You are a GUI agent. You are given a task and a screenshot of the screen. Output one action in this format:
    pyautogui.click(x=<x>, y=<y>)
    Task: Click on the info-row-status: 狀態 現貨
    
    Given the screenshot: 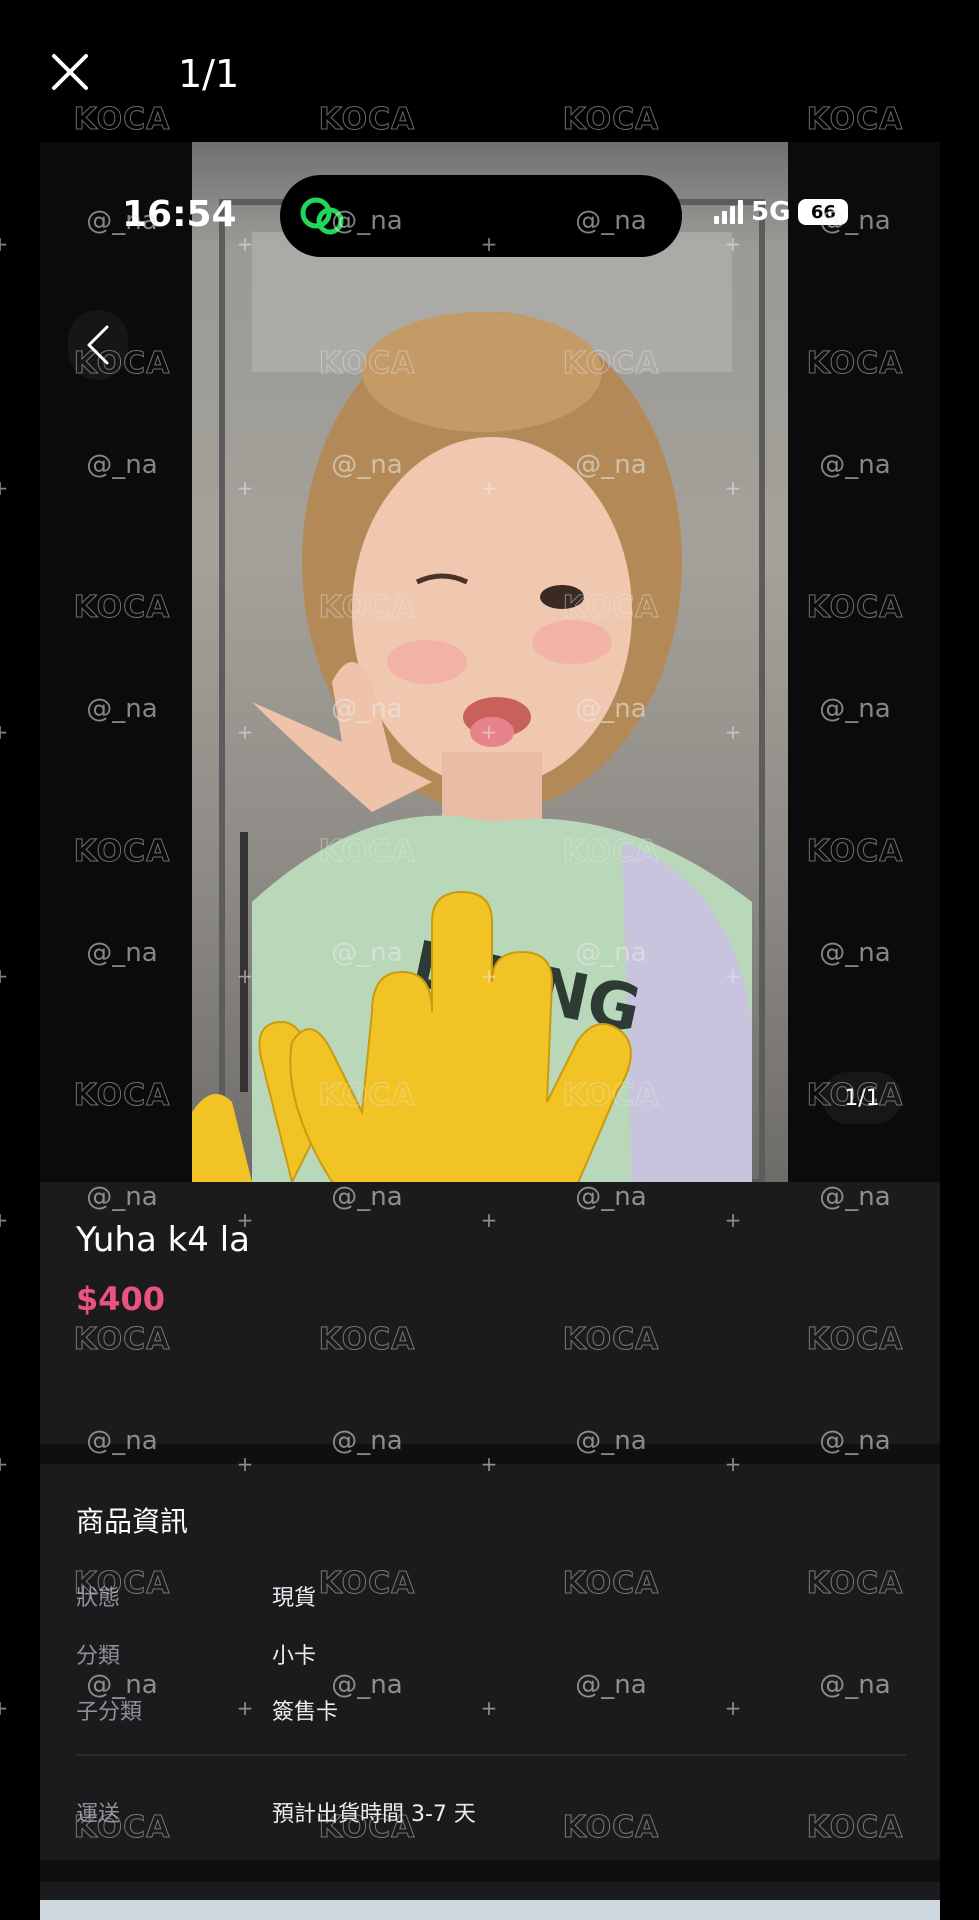 What is the action you would take?
    pyautogui.click(x=491, y=1600)
    